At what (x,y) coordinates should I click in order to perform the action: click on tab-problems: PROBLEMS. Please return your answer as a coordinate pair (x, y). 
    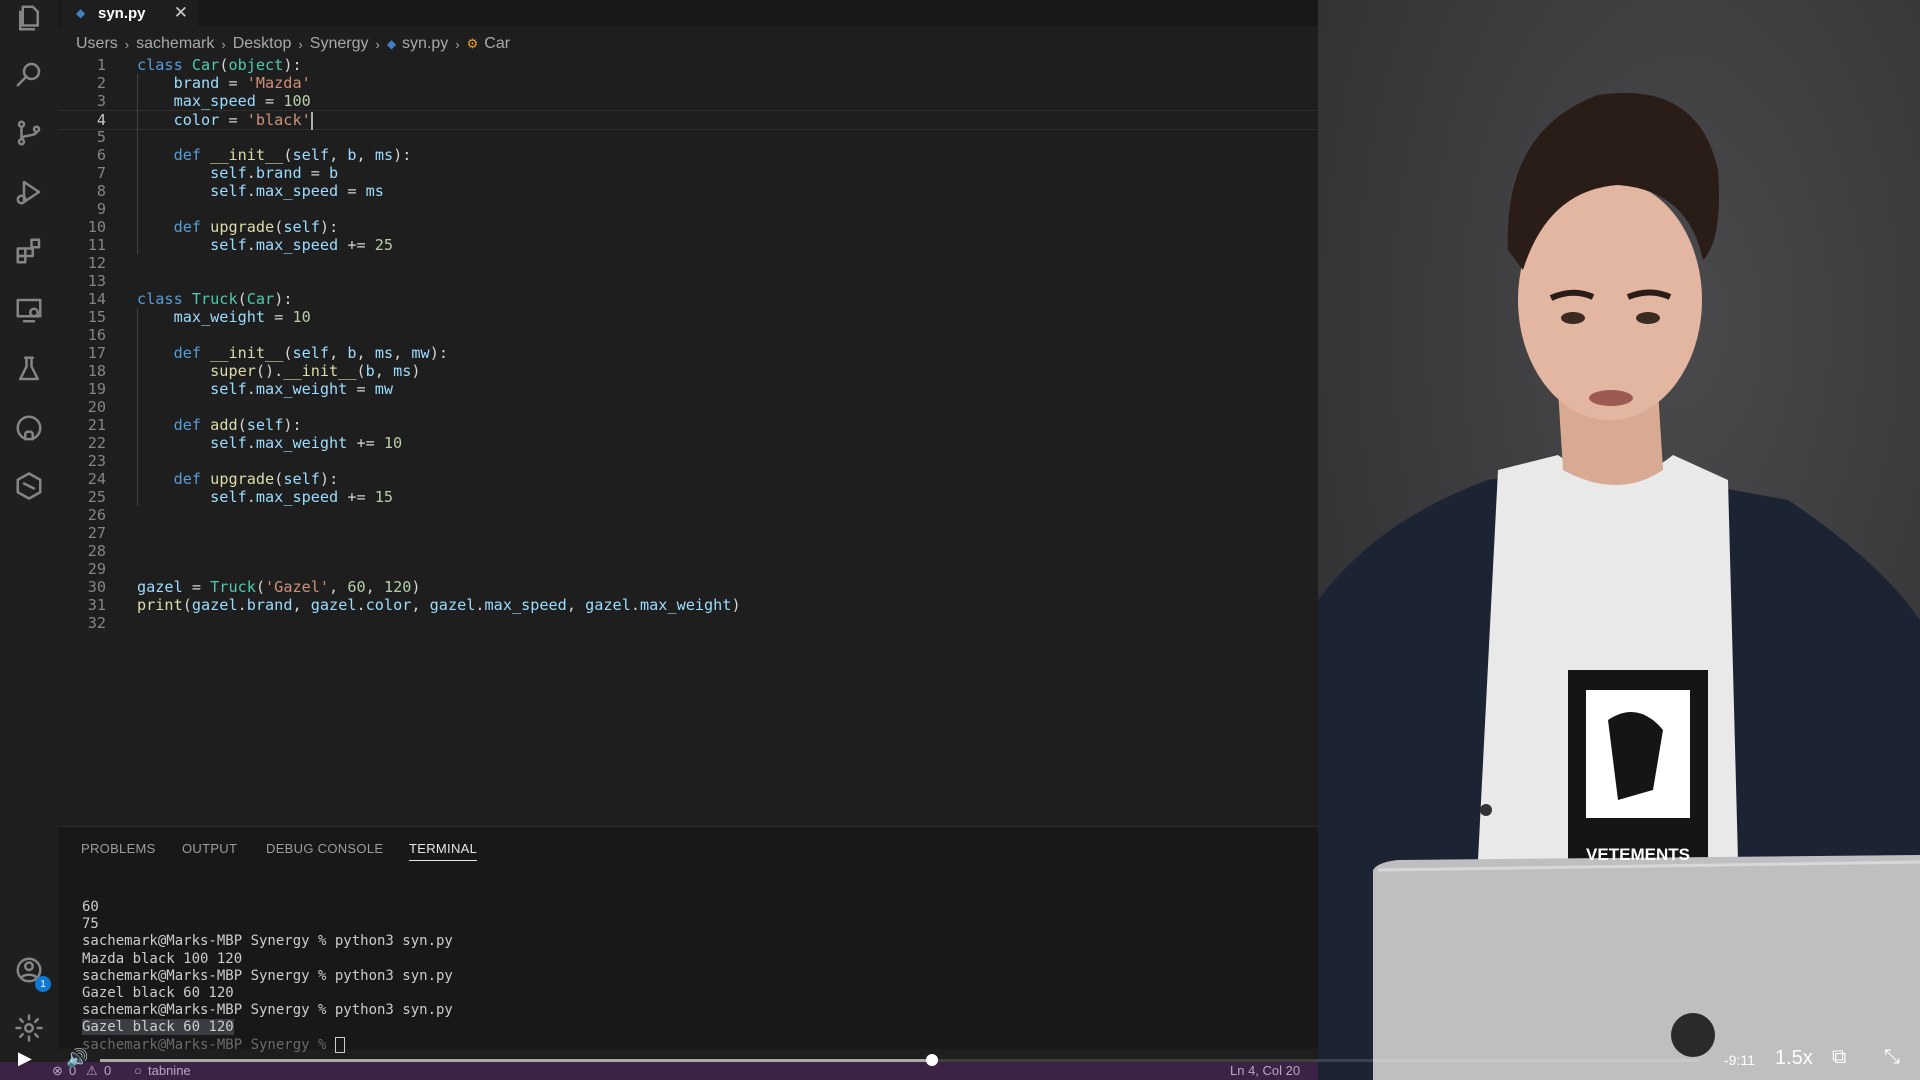
    Looking at the image, I should click on (118, 848).